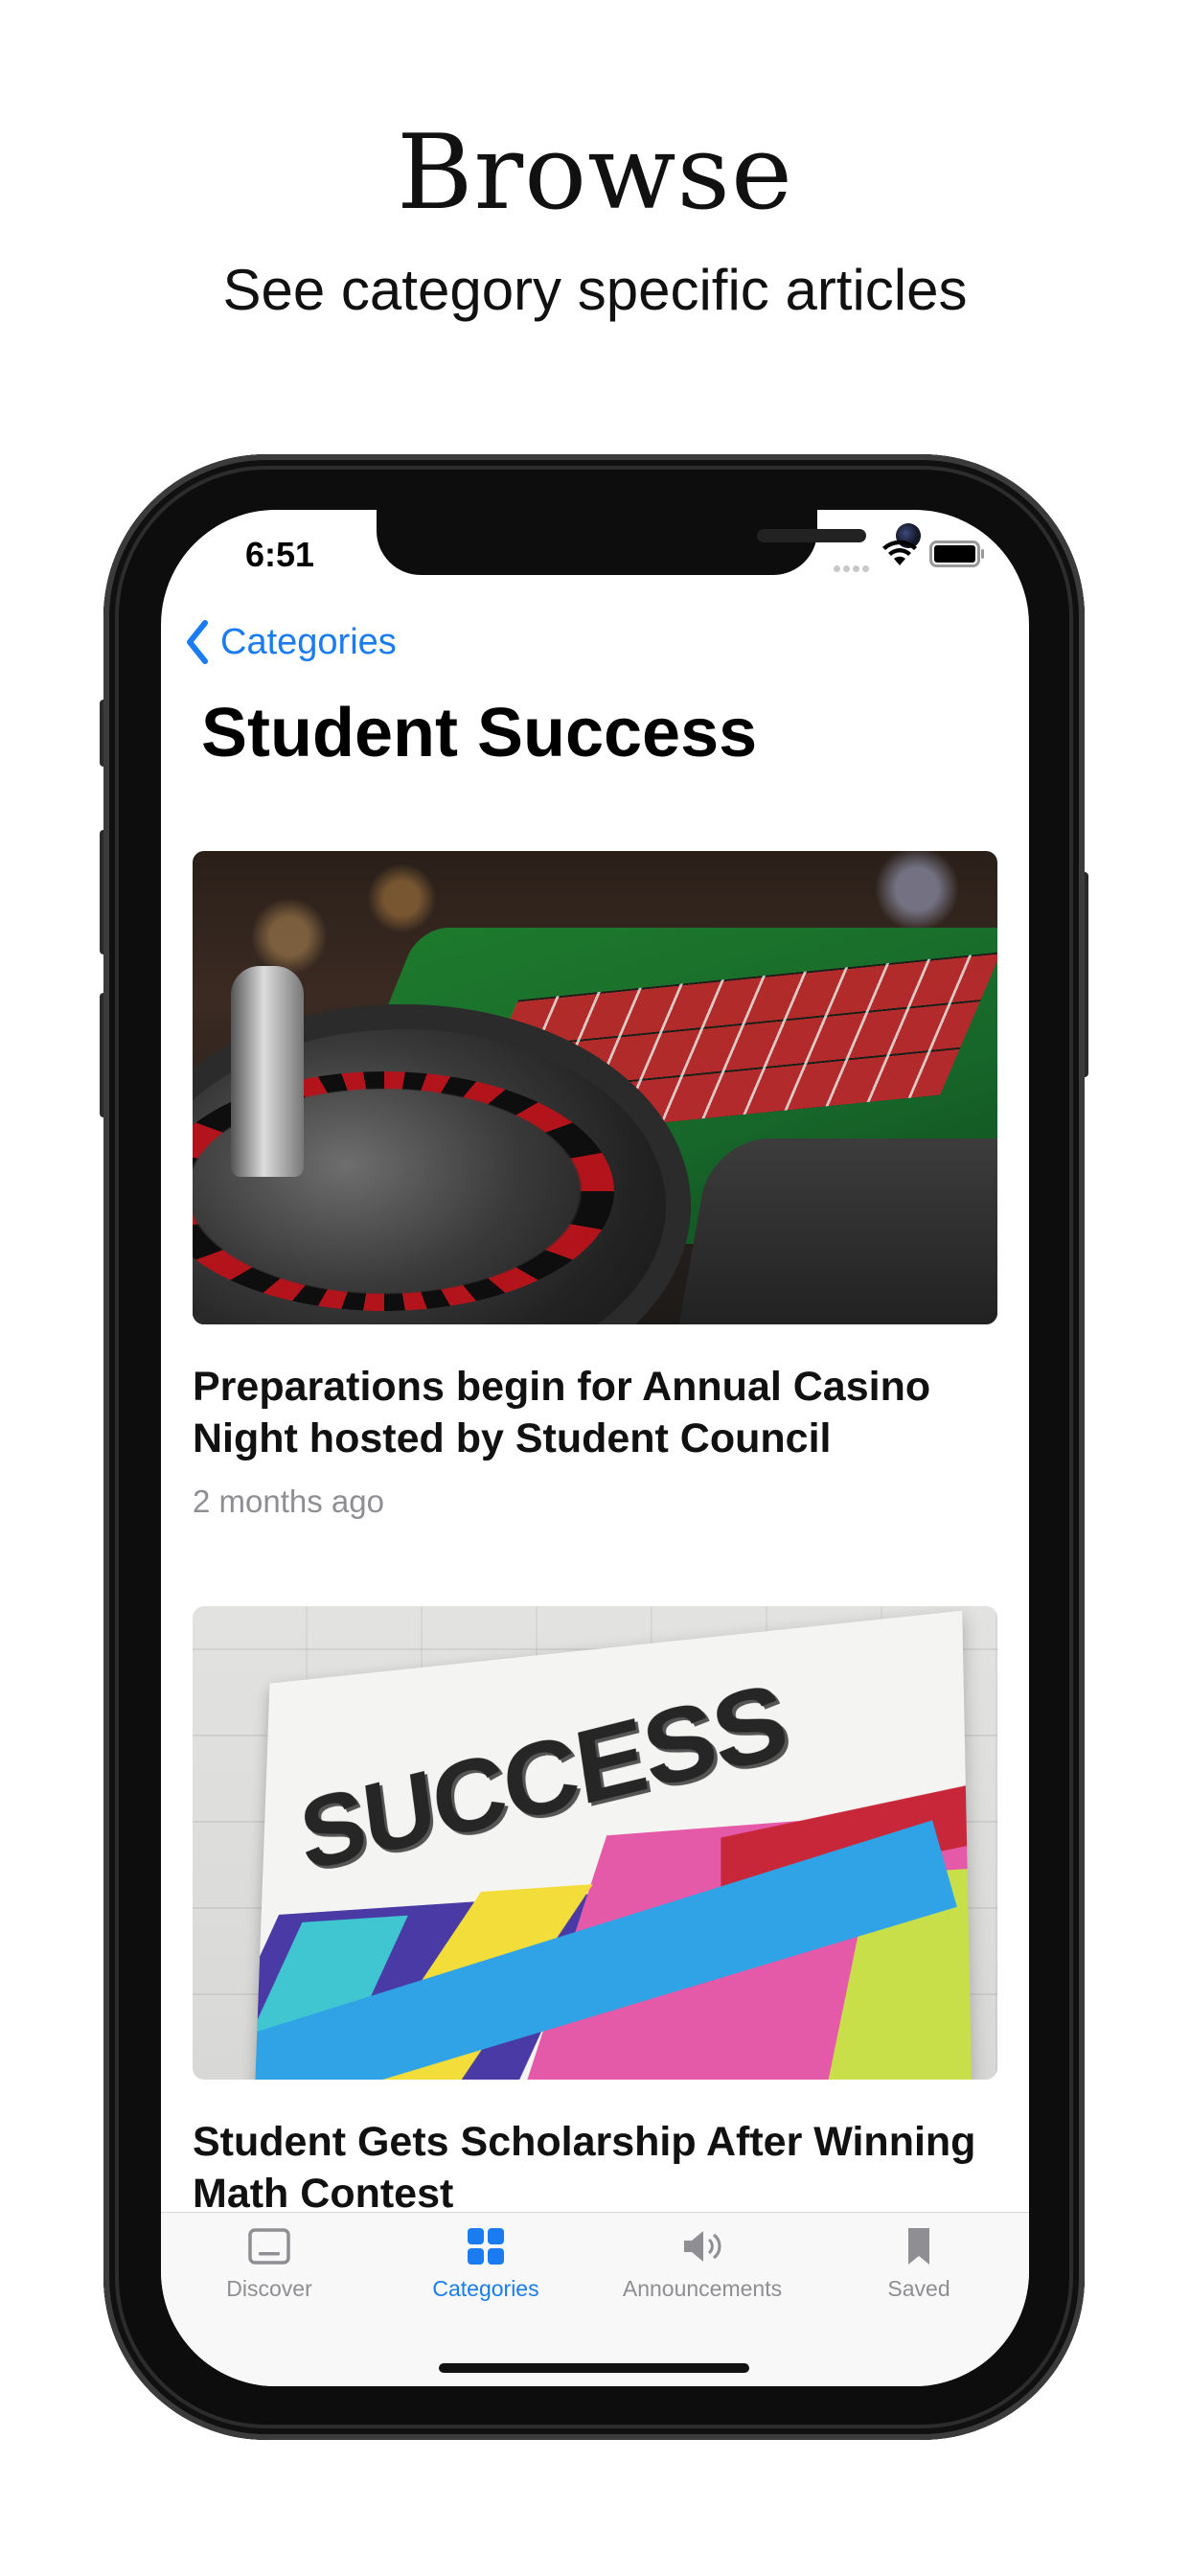 The width and height of the screenshot is (1190, 2576). I want to click on tab-label: Saved, so click(919, 2288).